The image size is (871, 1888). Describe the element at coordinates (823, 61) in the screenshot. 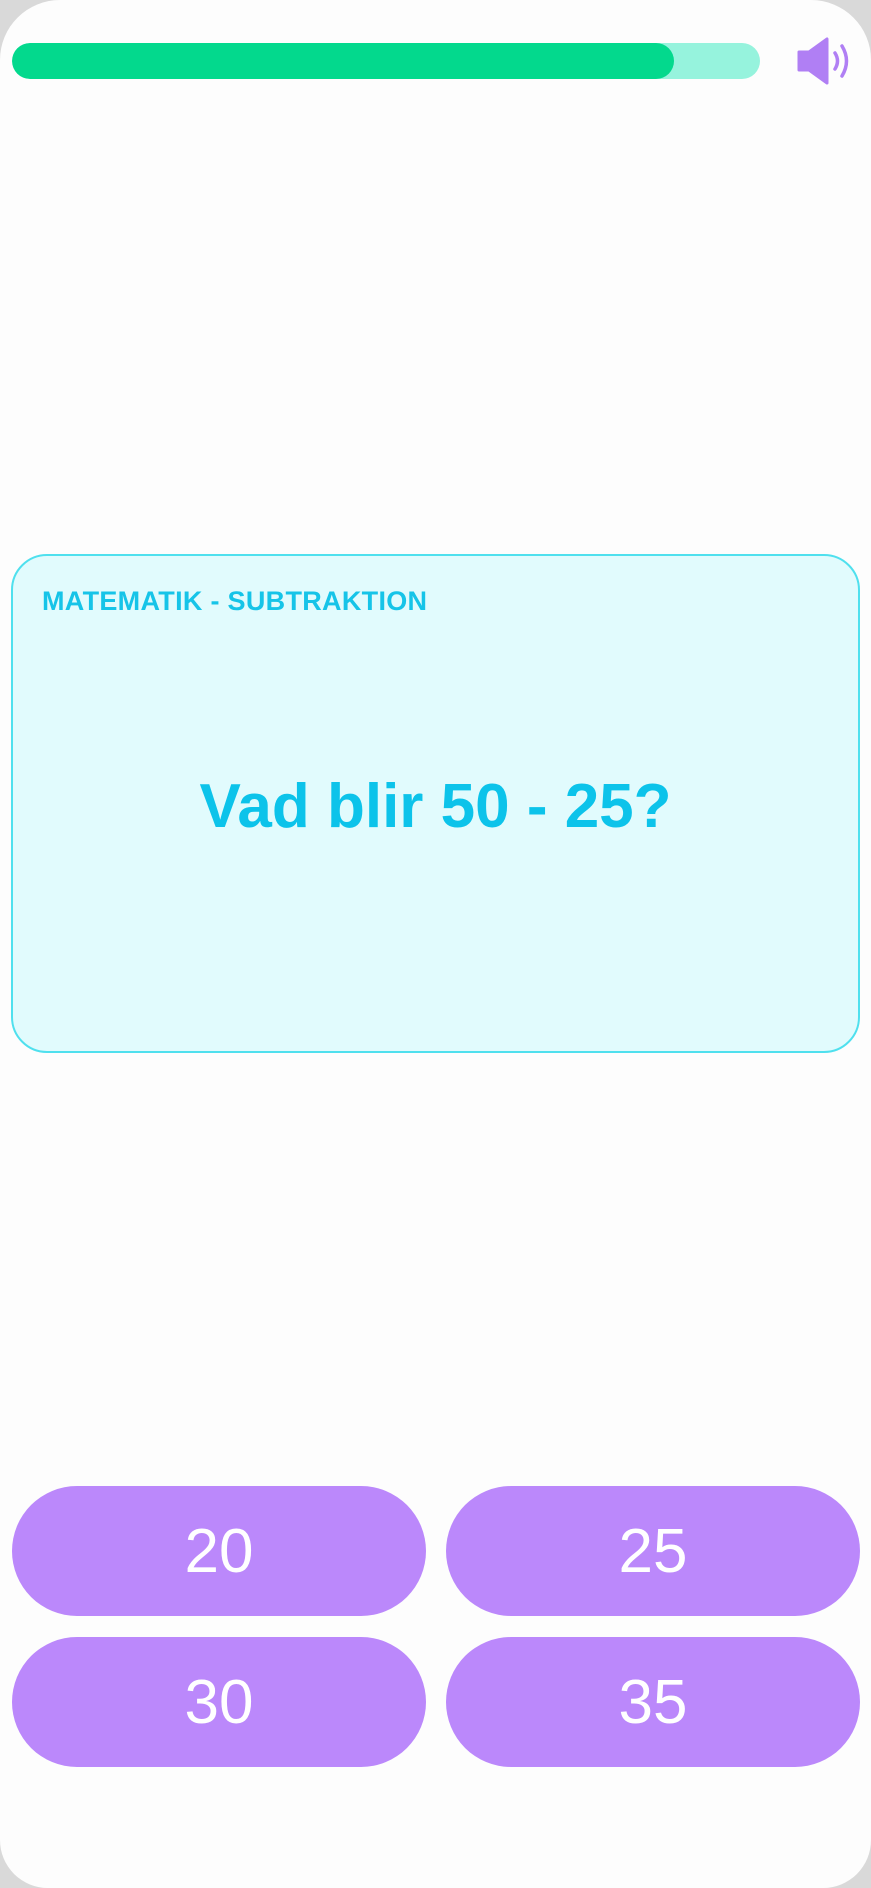

I see `speaker-icon` at that location.